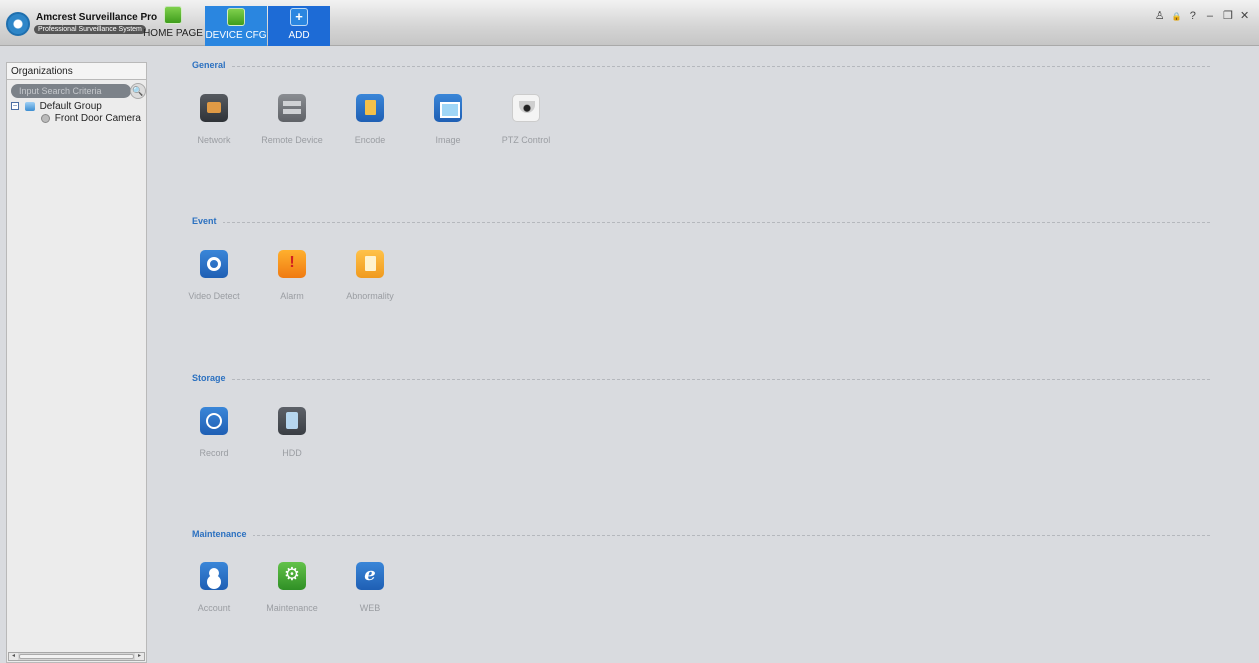 This screenshot has width=1259, height=663. I want to click on search-icon: 🔍, so click(138, 91).